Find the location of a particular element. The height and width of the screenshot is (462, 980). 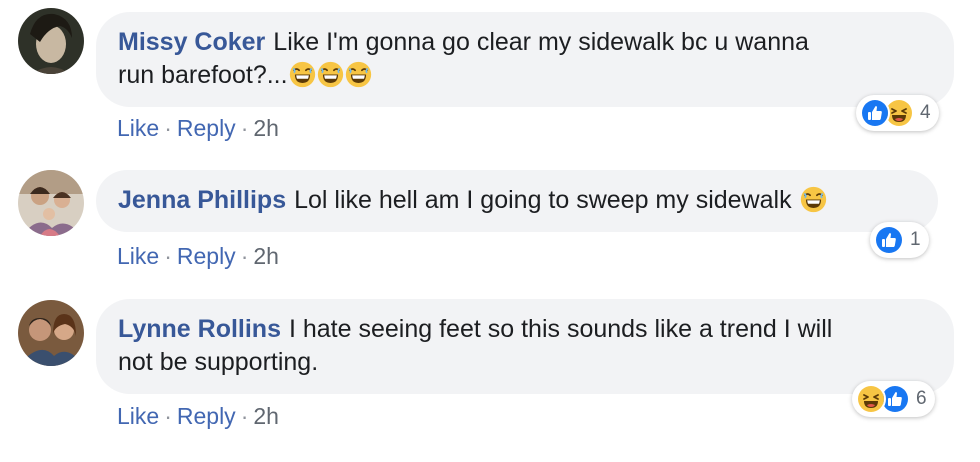

author-name: Jenna Phillips is located at coordinates (202, 200).